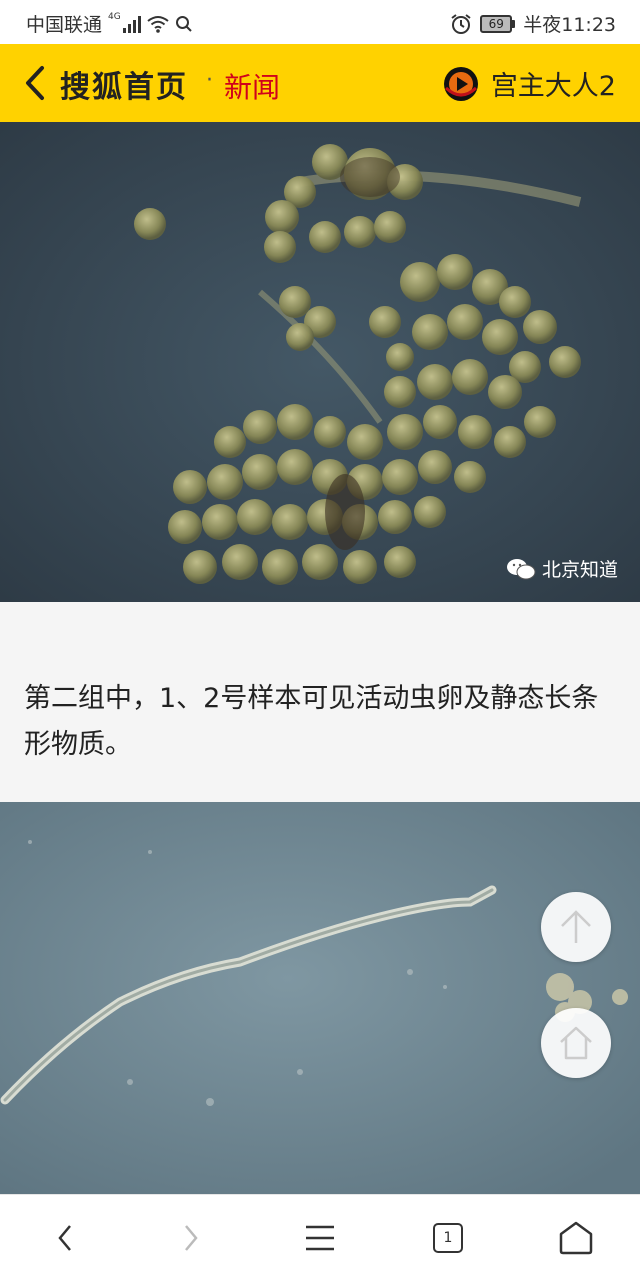 The height and width of the screenshot is (1280, 640). I want to click on home-hexagon-icon, so click(576, 1238).